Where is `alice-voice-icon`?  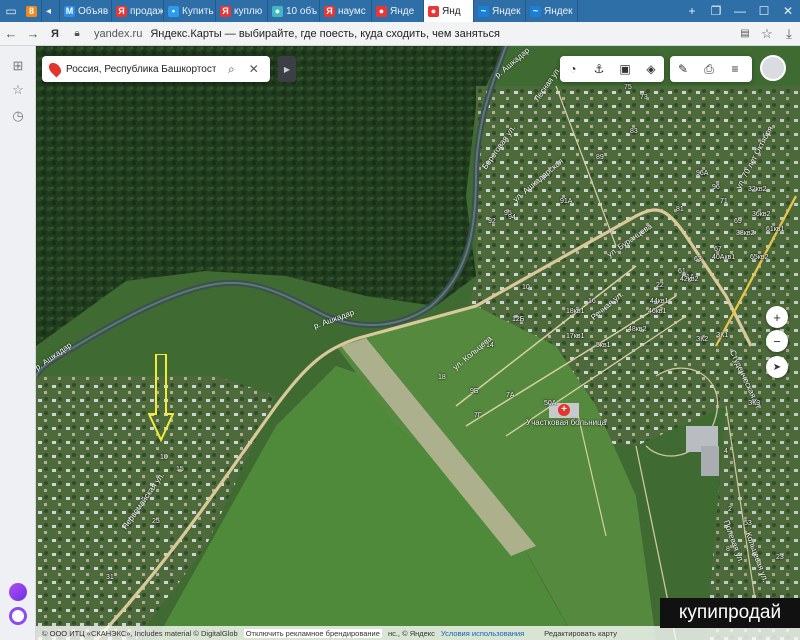
alice-voice-icon is located at coordinates (18, 616).